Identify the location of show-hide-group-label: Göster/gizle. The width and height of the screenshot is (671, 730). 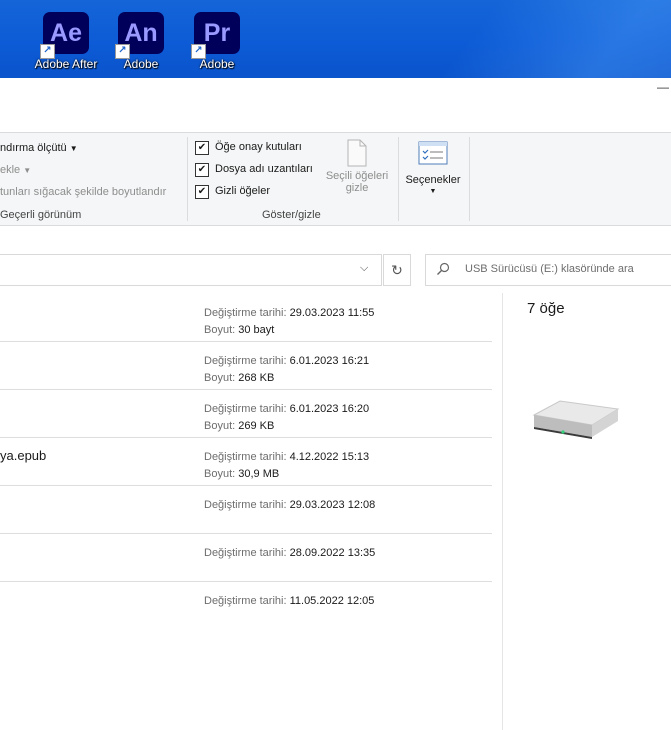
(291, 215).